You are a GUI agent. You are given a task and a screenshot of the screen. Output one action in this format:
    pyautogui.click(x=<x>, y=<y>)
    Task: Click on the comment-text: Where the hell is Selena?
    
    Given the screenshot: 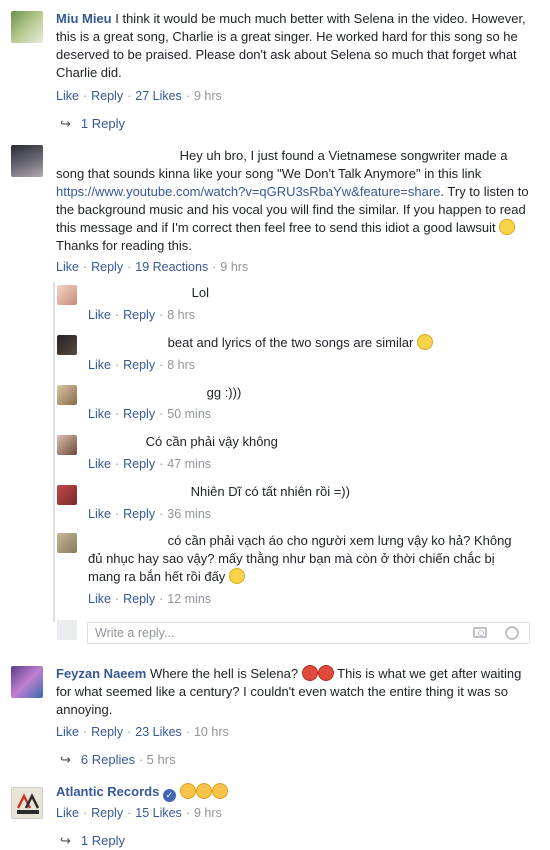 What is the action you would take?
    pyautogui.click(x=224, y=673)
    